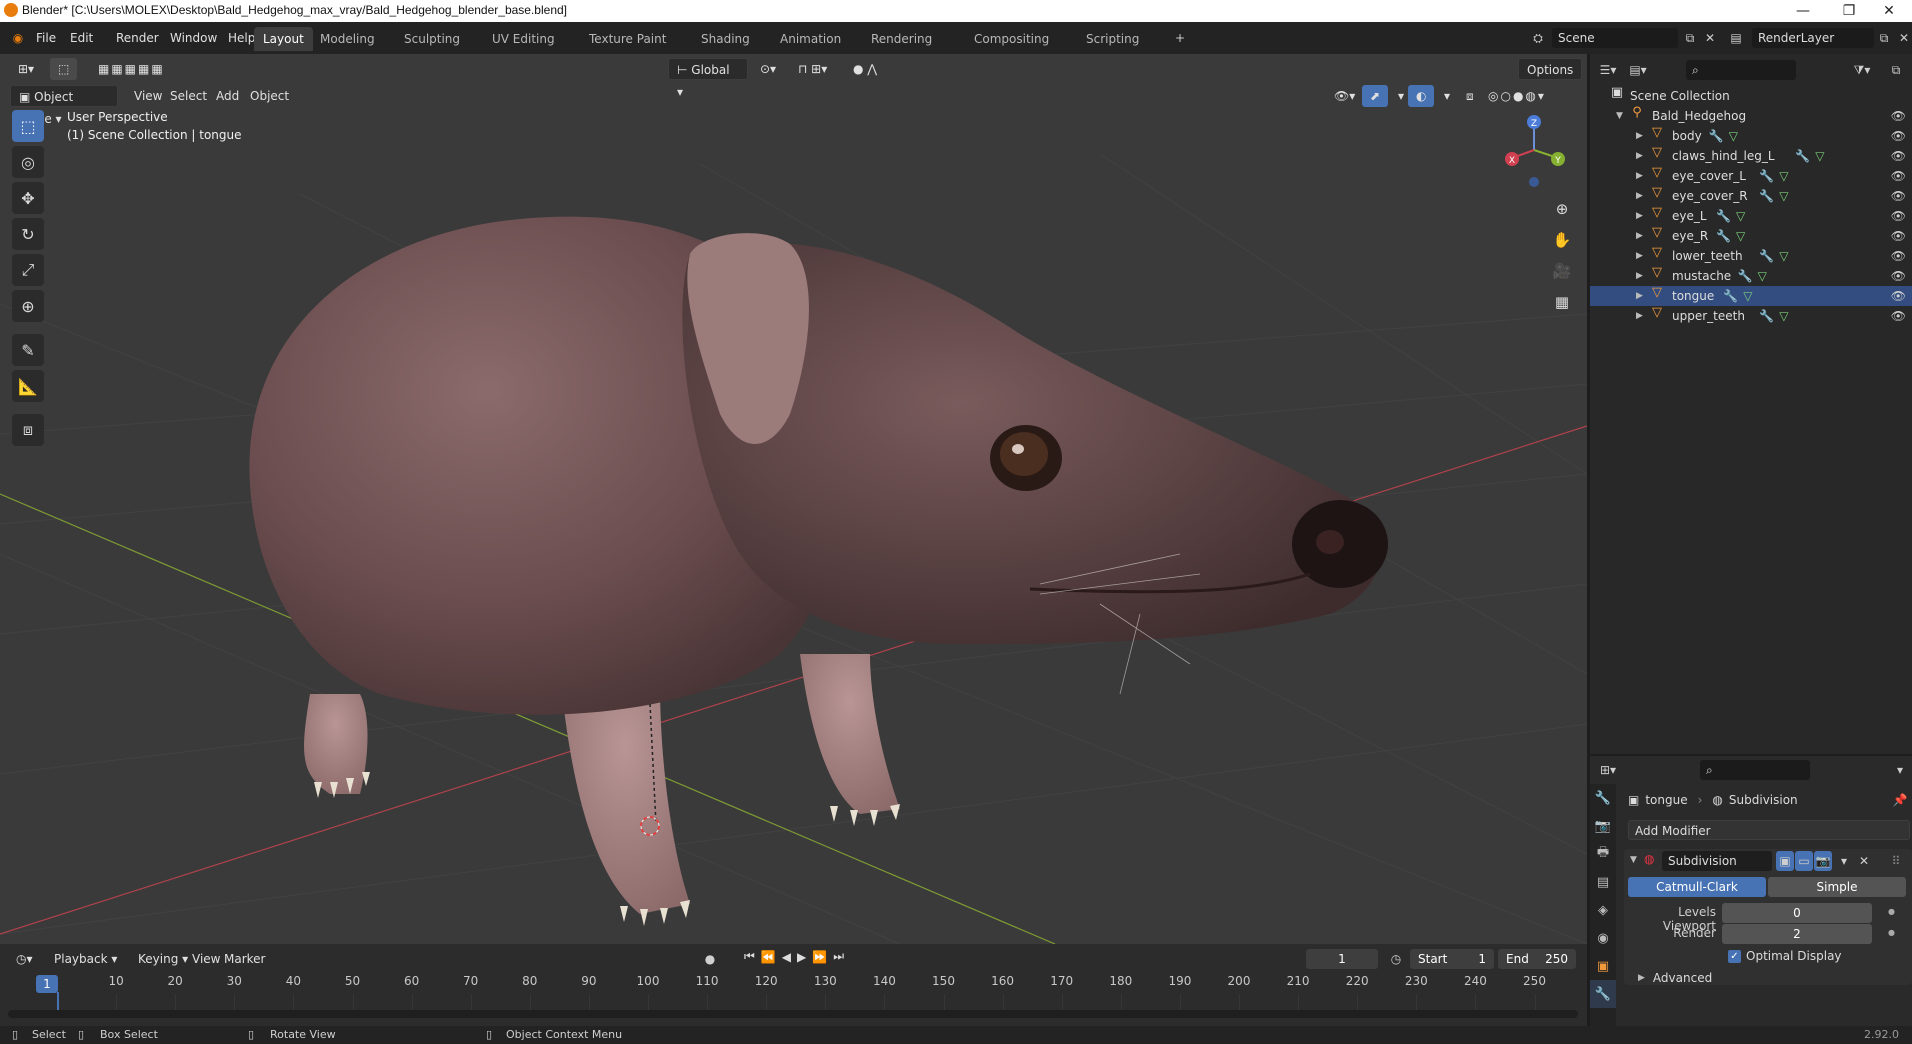 The image size is (1912, 1044). What do you see at coordinates (1769, 830) in the screenshot?
I see `add-modifier-dropdown: Add Modifier` at bounding box center [1769, 830].